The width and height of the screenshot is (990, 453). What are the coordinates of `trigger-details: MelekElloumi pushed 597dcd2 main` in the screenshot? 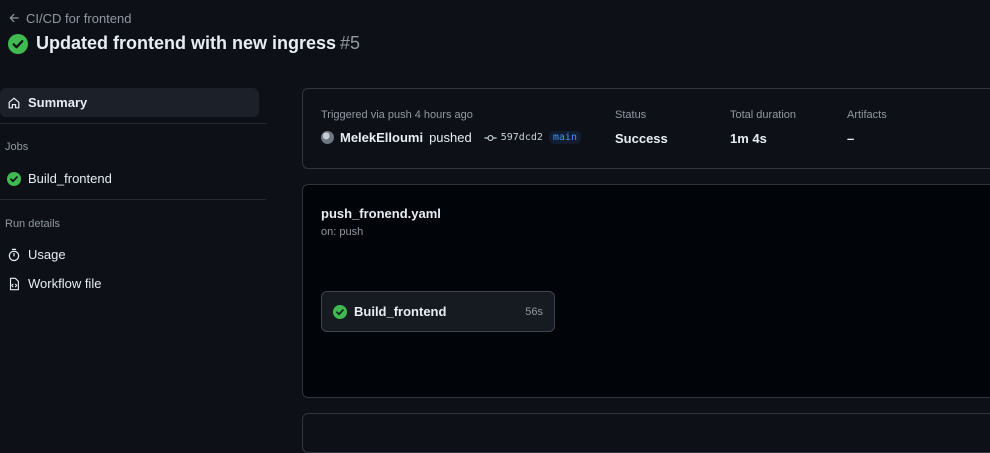 It's located at (451, 137).